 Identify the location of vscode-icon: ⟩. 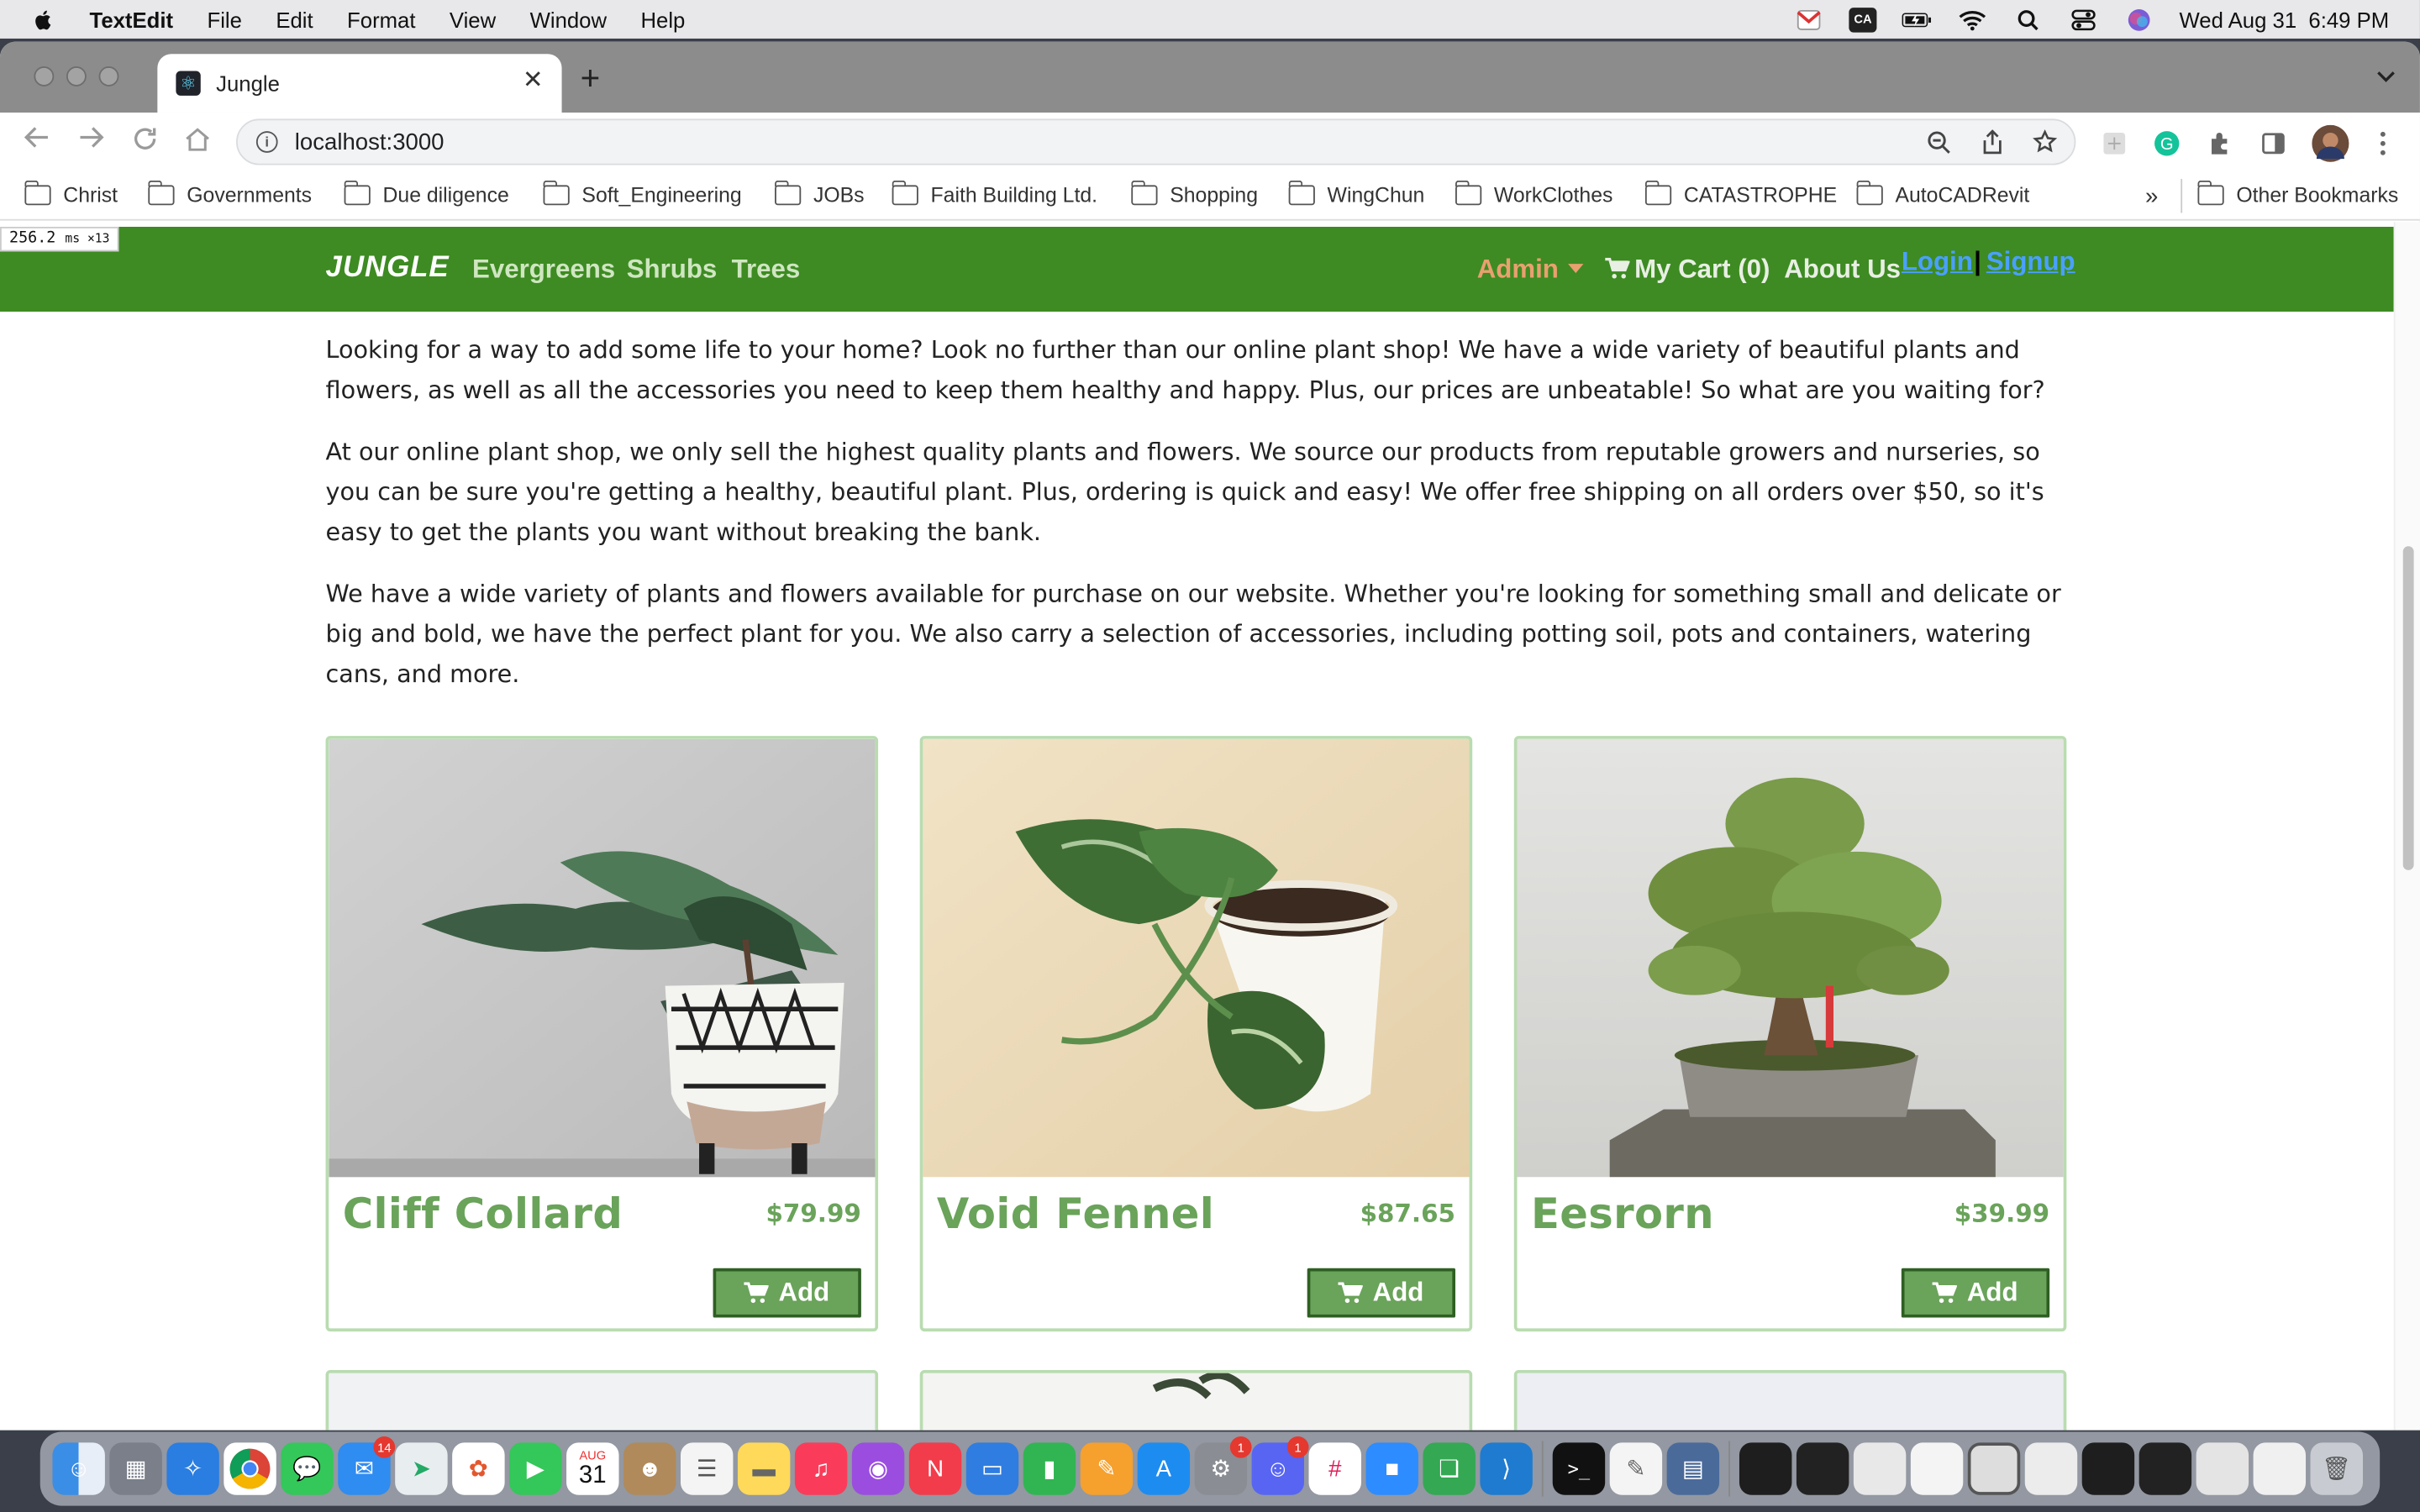
(1506, 1468).